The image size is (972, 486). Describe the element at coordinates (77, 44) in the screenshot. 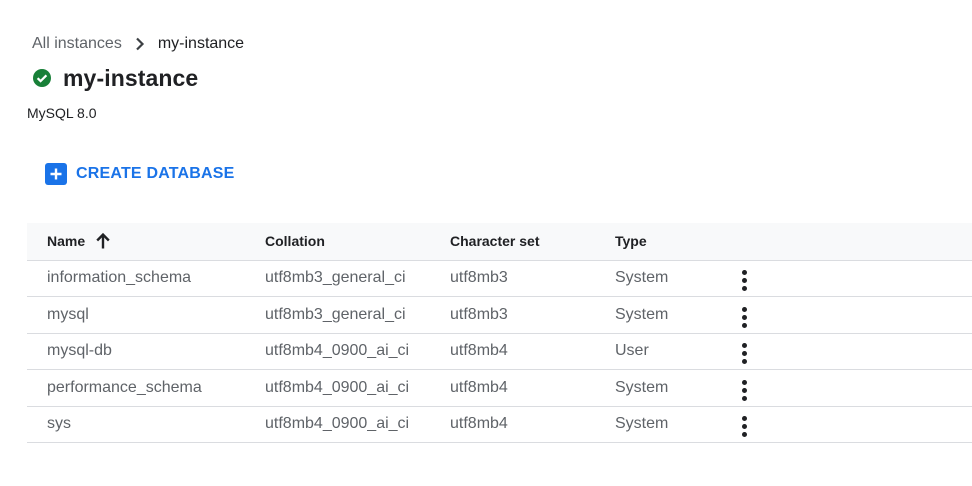

I see `breadcrumb-all-instances-link: All instances` at that location.